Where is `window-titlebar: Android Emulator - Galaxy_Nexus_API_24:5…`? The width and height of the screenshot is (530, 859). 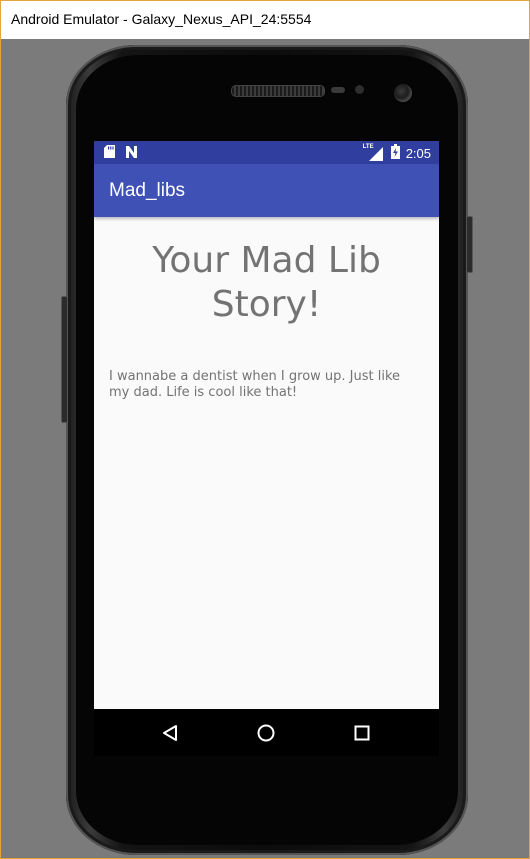 window-titlebar: Android Emulator - Galaxy_Nexus_API_24:5… is located at coordinates (265, 20).